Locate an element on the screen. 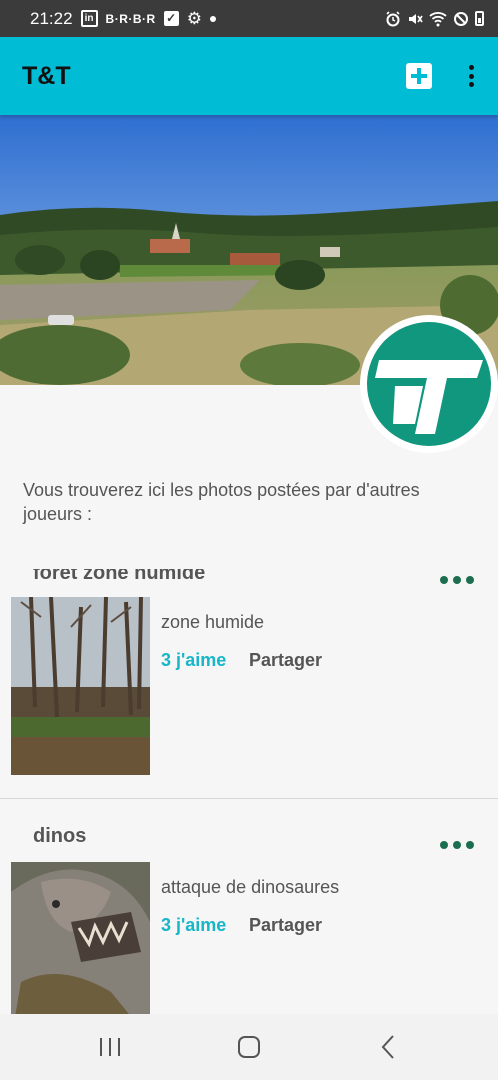 Image resolution: width=498 pixels, height=1080 pixels. home-icon is located at coordinates (249, 1047).